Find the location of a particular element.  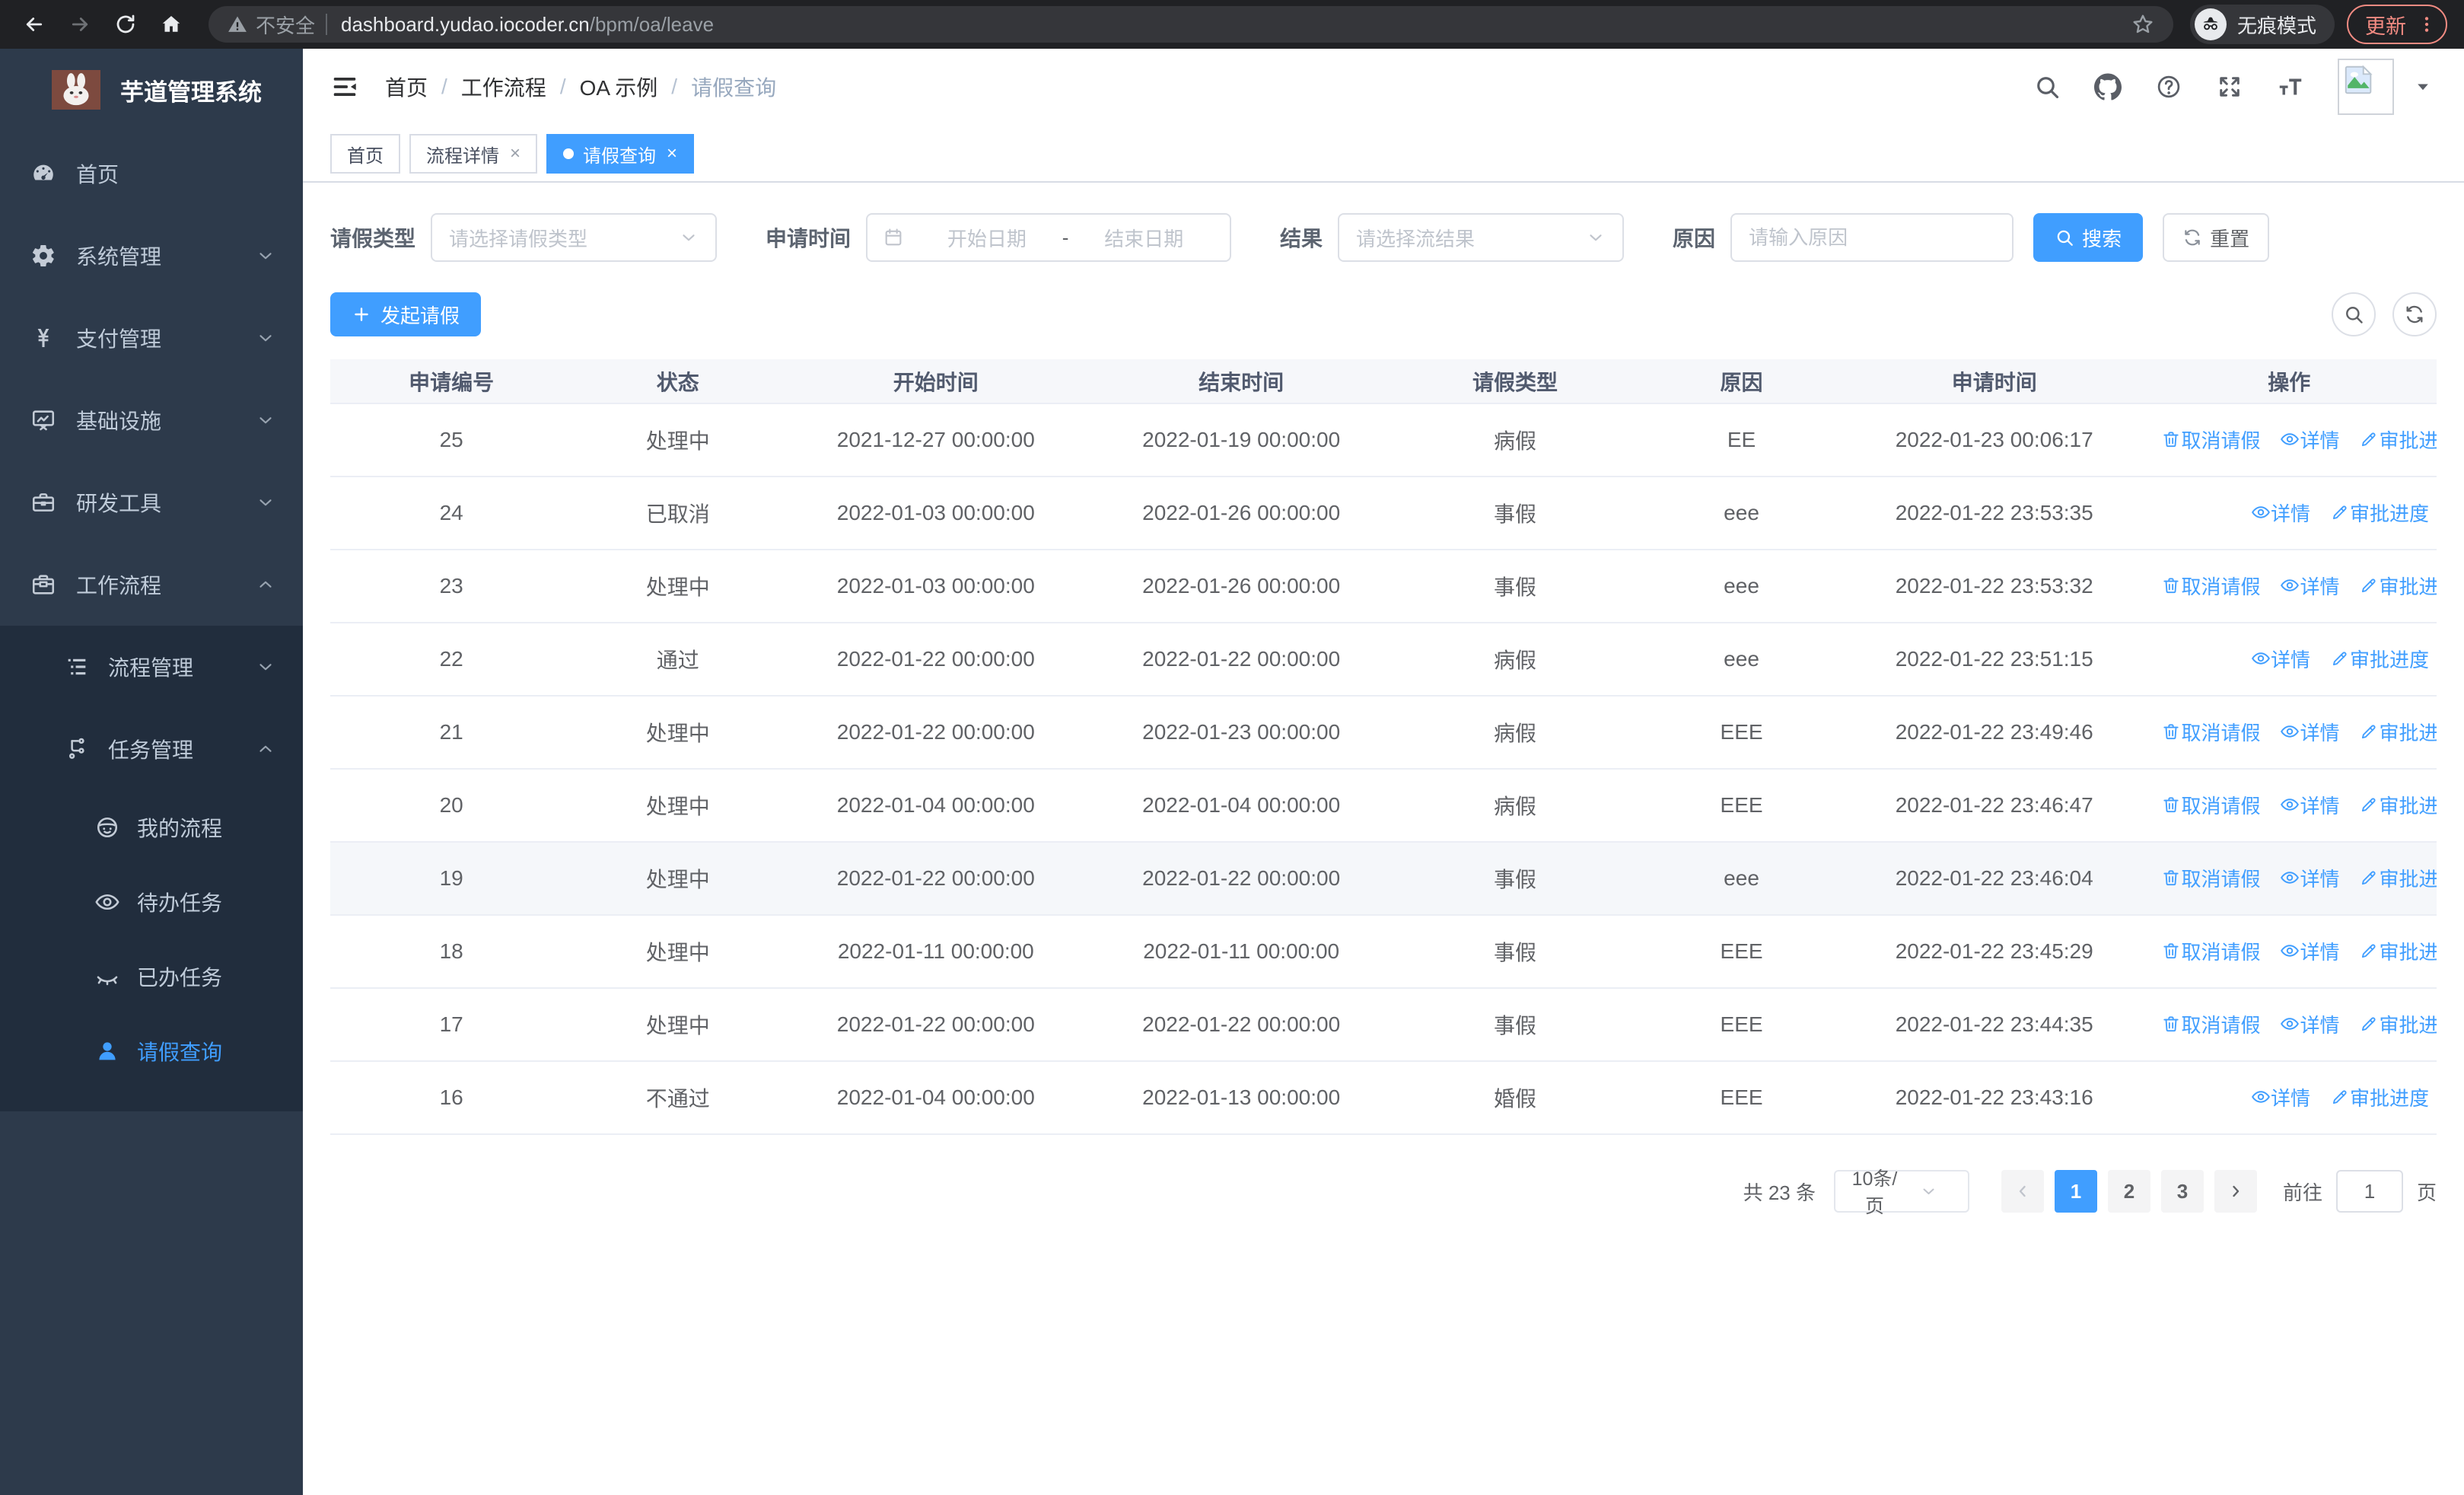

avatar is located at coordinates (2366, 87).